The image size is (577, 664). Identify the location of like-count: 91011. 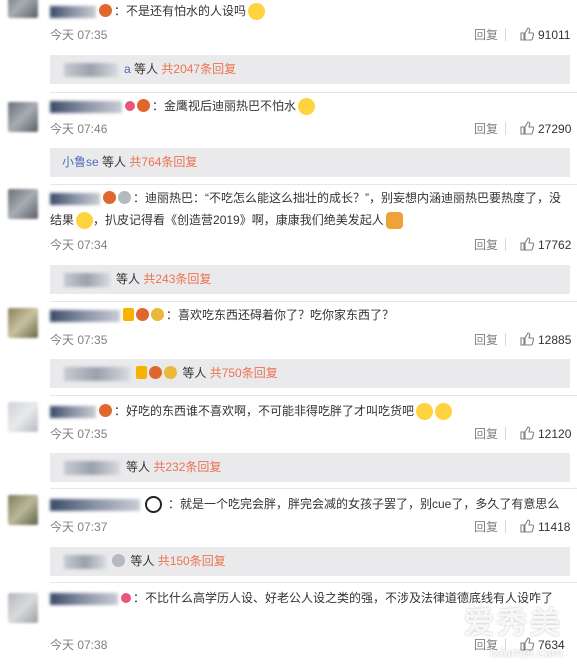
(554, 35).